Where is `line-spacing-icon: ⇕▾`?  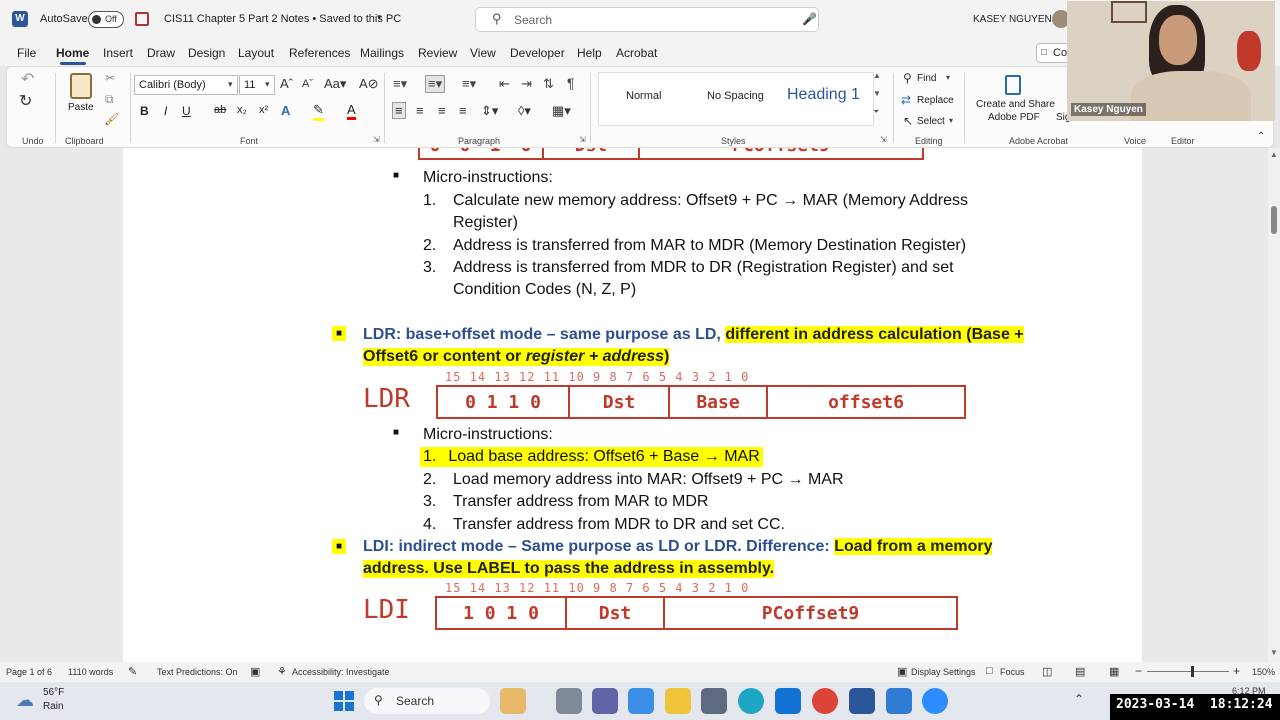
line-spacing-icon: ⇕▾ is located at coordinates (489, 111).